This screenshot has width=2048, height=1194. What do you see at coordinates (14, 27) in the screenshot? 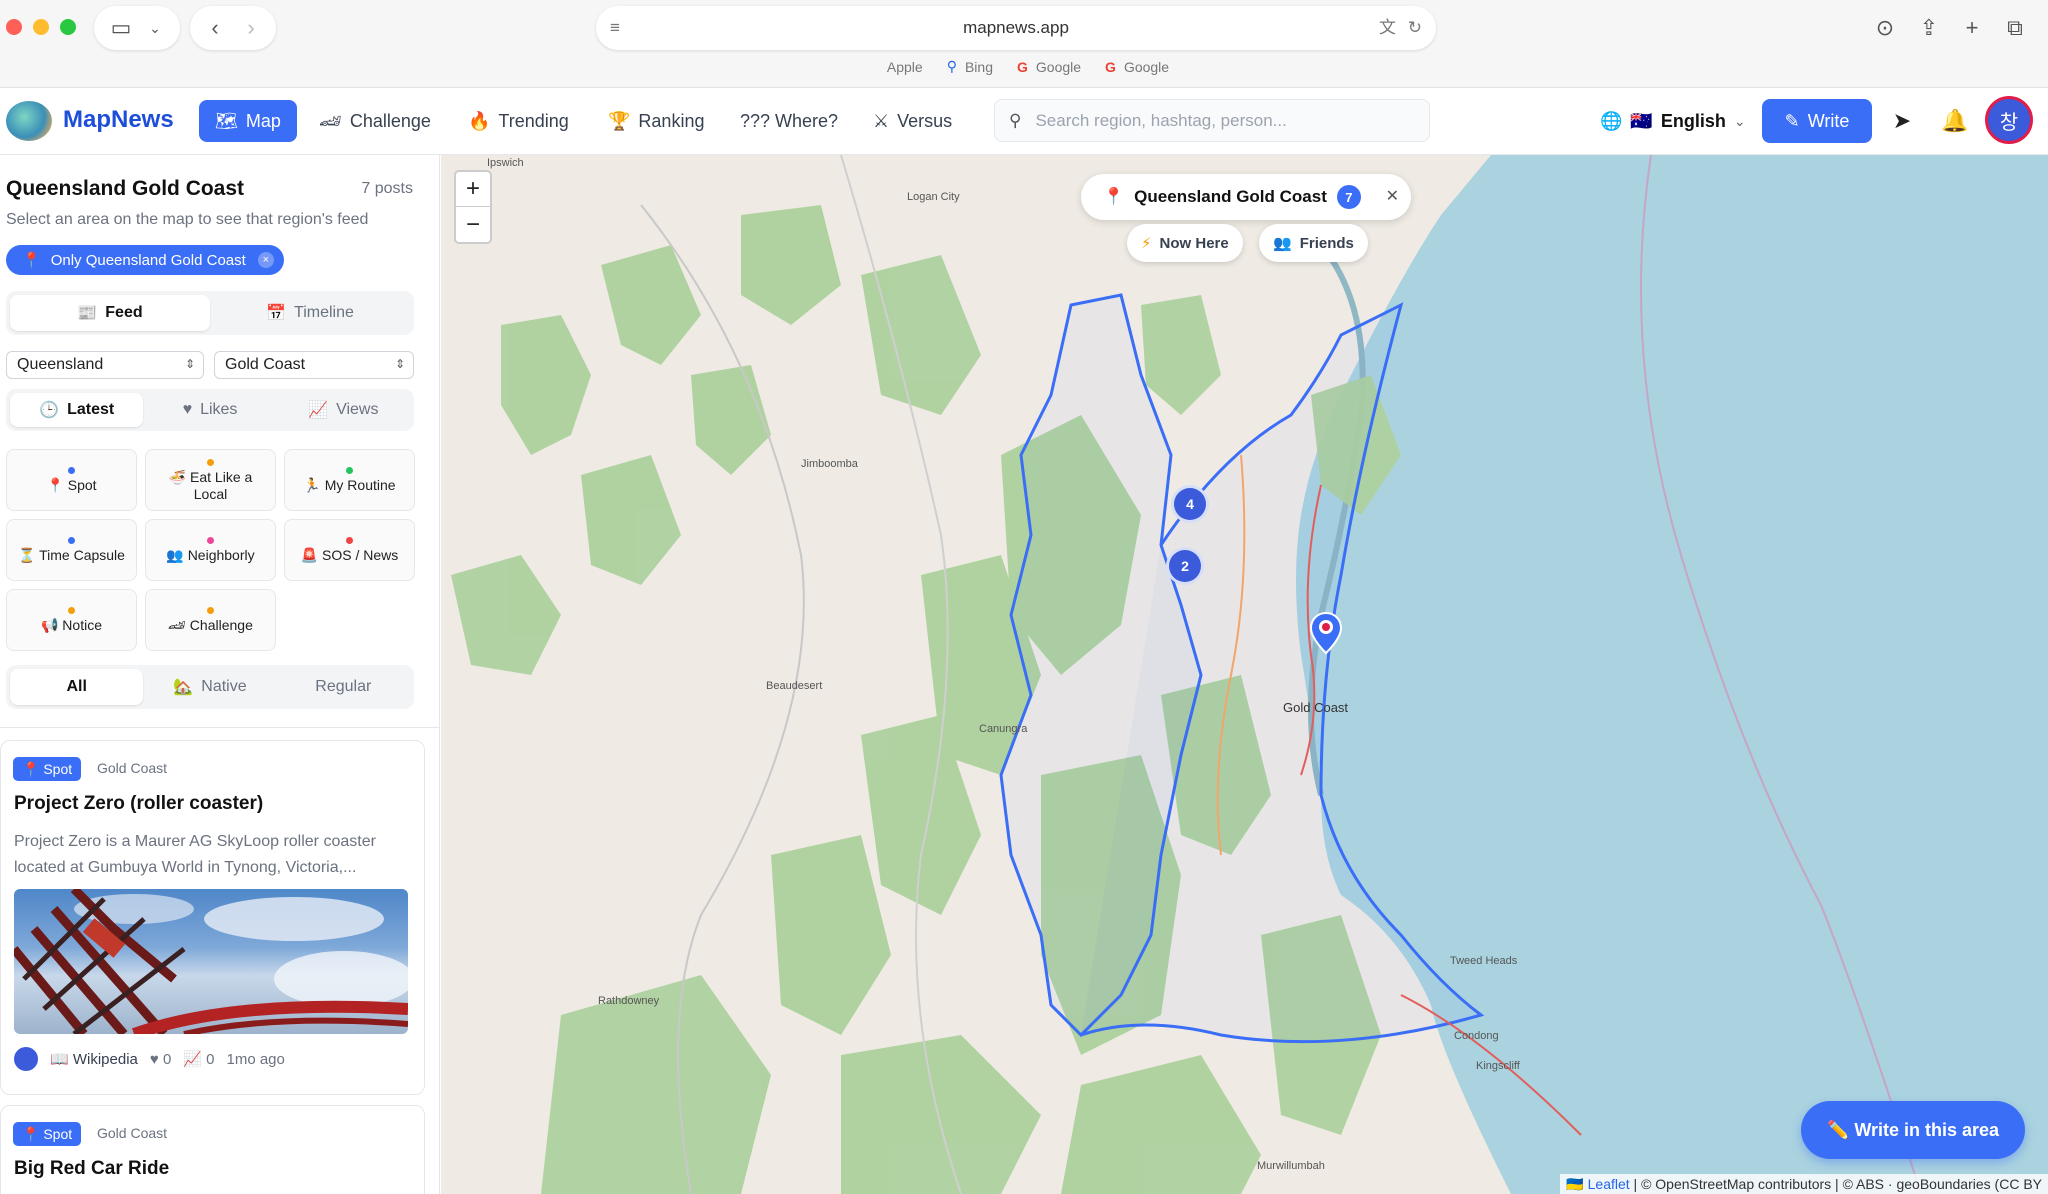
I see `close-window-button` at bounding box center [14, 27].